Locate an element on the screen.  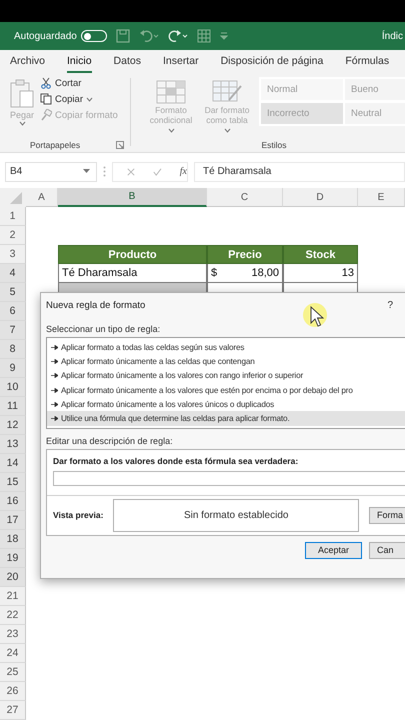
column-header: E is located at coordinates (381, 197).